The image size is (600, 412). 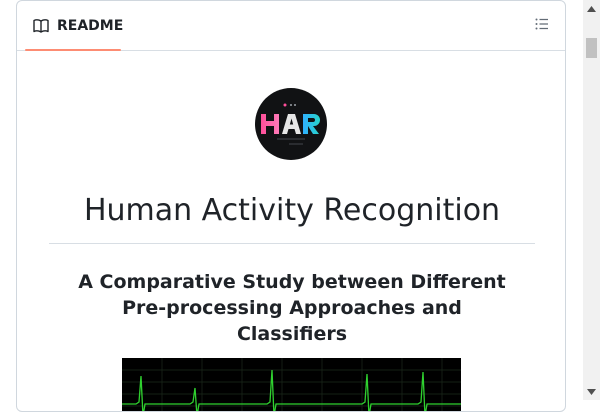 I want to click on scrollbar-thumb, so click(x=591, y=48).